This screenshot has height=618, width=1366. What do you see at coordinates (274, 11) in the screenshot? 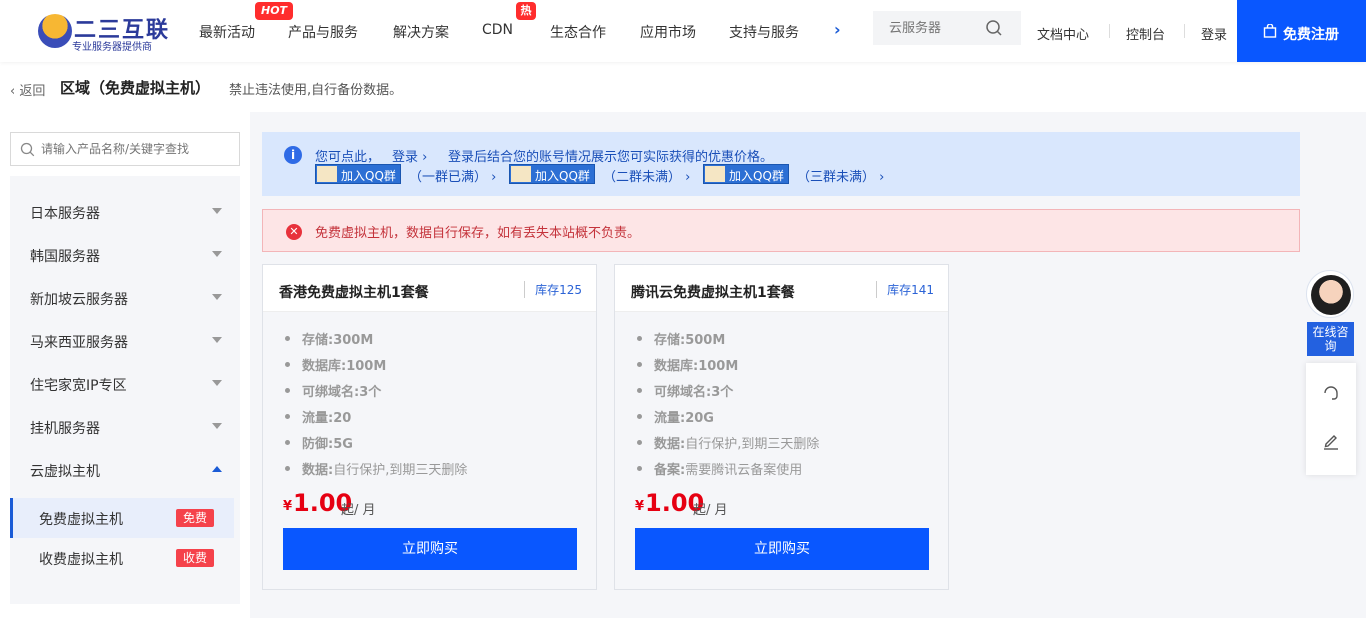
I see `hot-badge: HOT` at bounding box center [274, 11].